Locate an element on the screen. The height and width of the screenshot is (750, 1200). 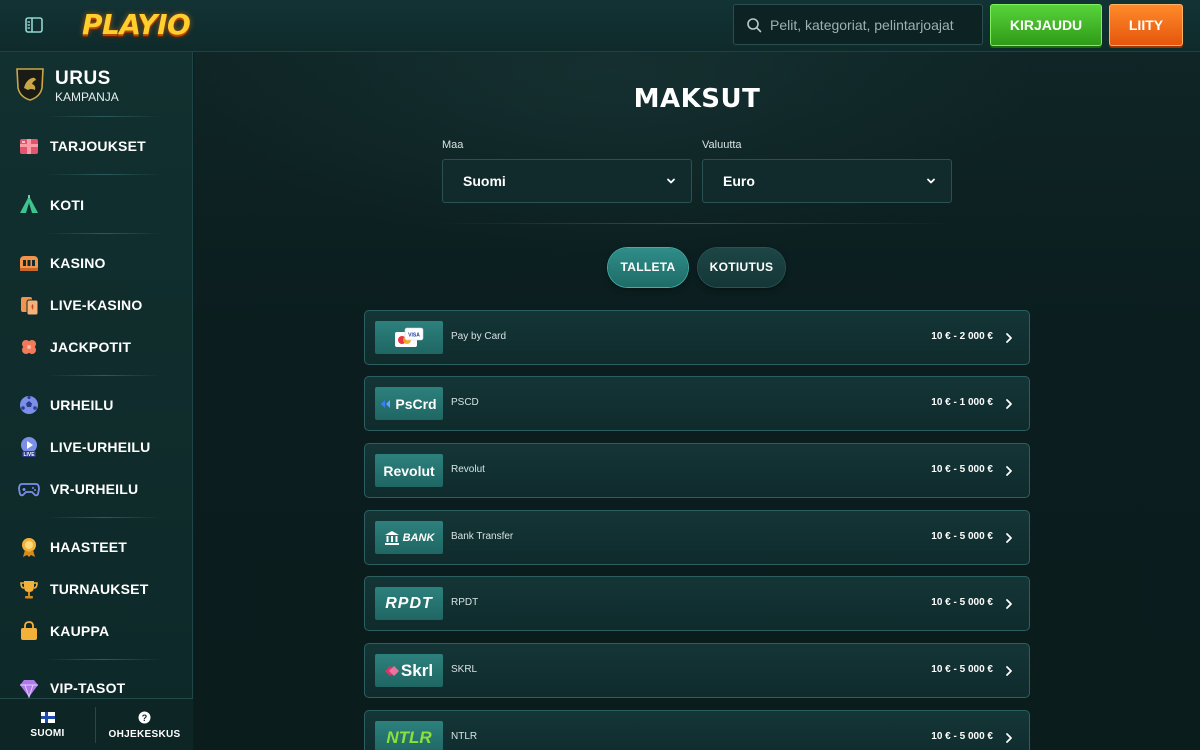
revolut-logo-text: Revolut is located at coordinates (409, 470).